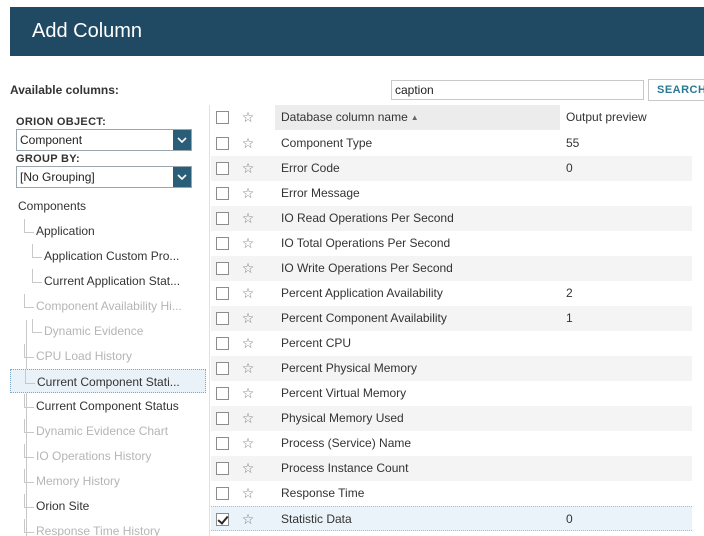  What do you see at coordinates (364, 318) in the screenshot?
I see `column-name-cell: Percent Component Availability` at bounding box center [364, 318].